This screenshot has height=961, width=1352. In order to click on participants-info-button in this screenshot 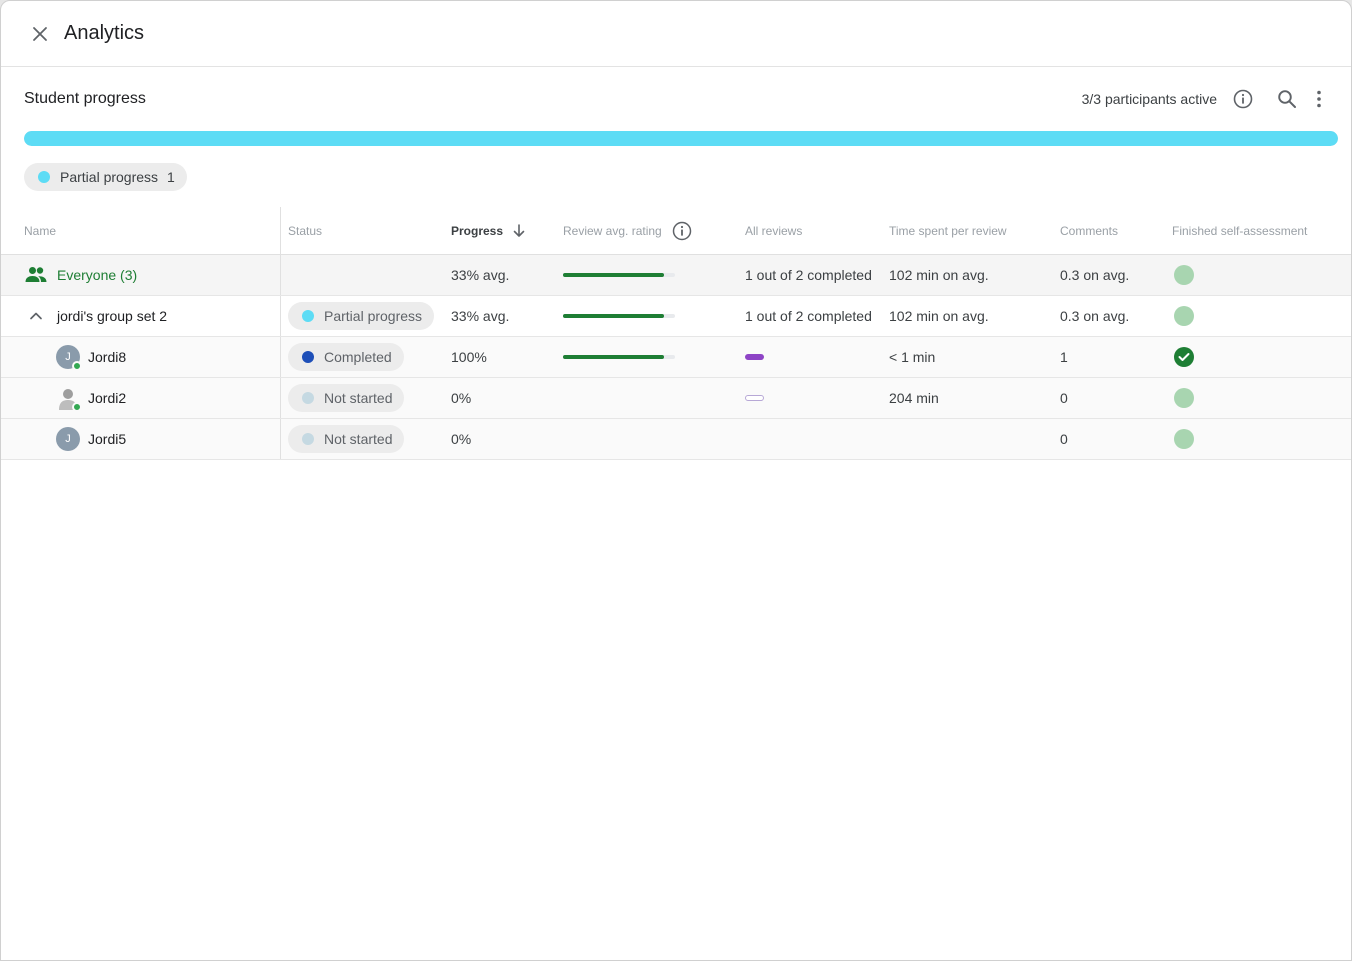, I will do `click(1243, 99)`.